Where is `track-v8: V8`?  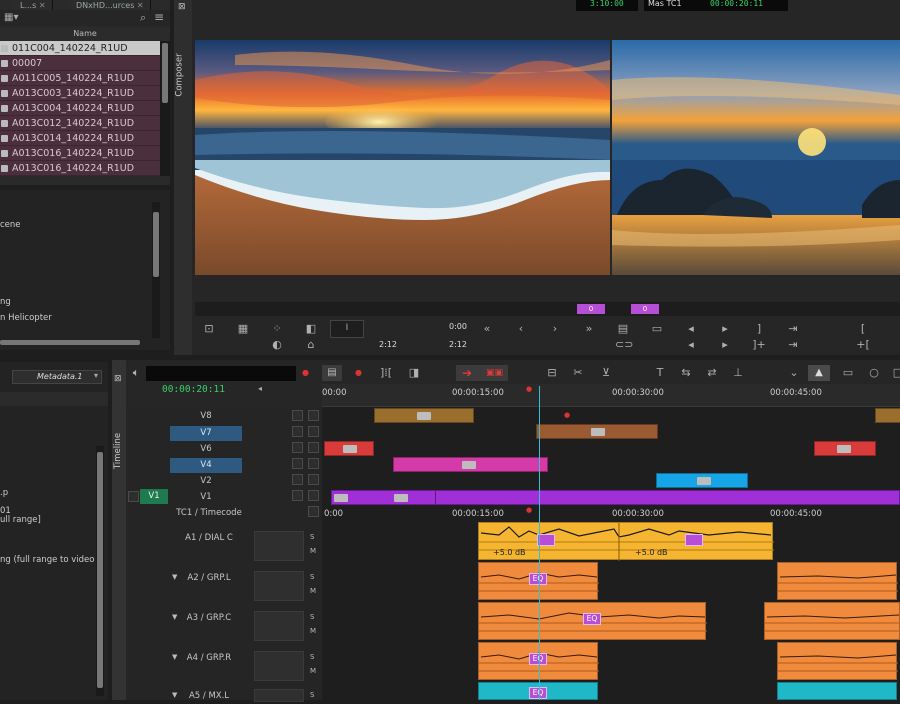 track-v8: V8 is located at coordinates (206, 416).